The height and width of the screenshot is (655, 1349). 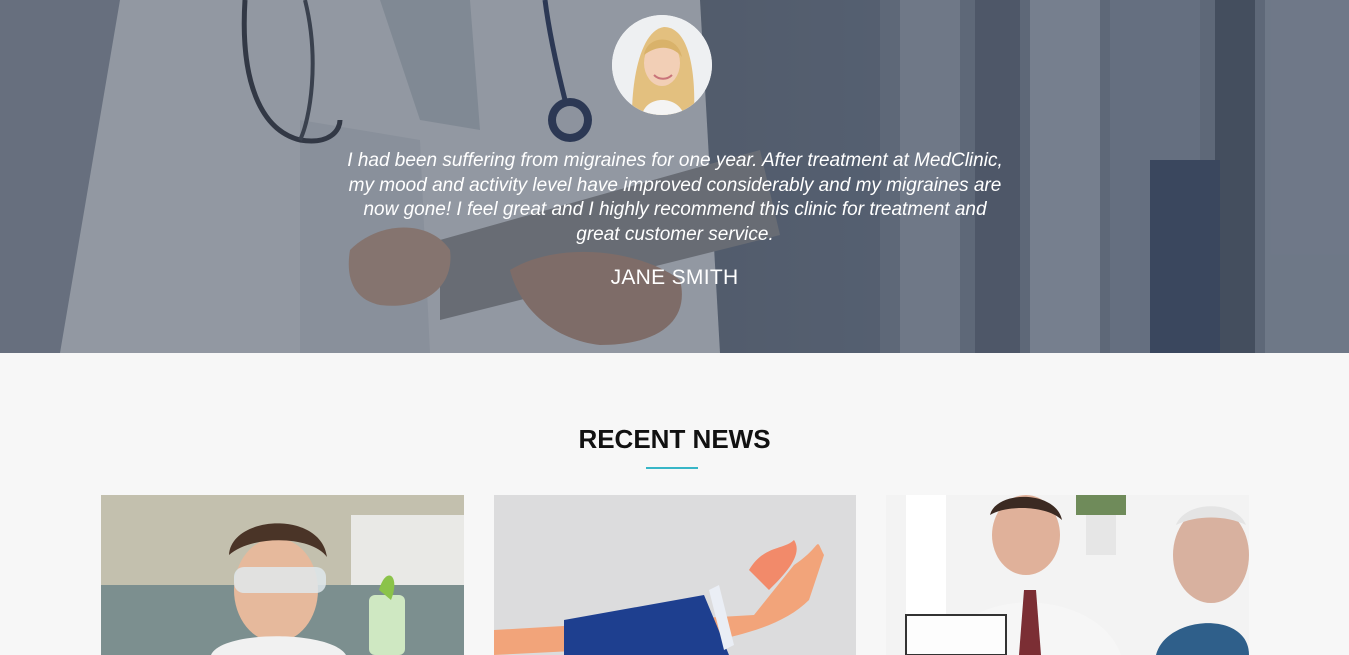 I want to click on wrist-brace-image, so click(x=675, y=575).